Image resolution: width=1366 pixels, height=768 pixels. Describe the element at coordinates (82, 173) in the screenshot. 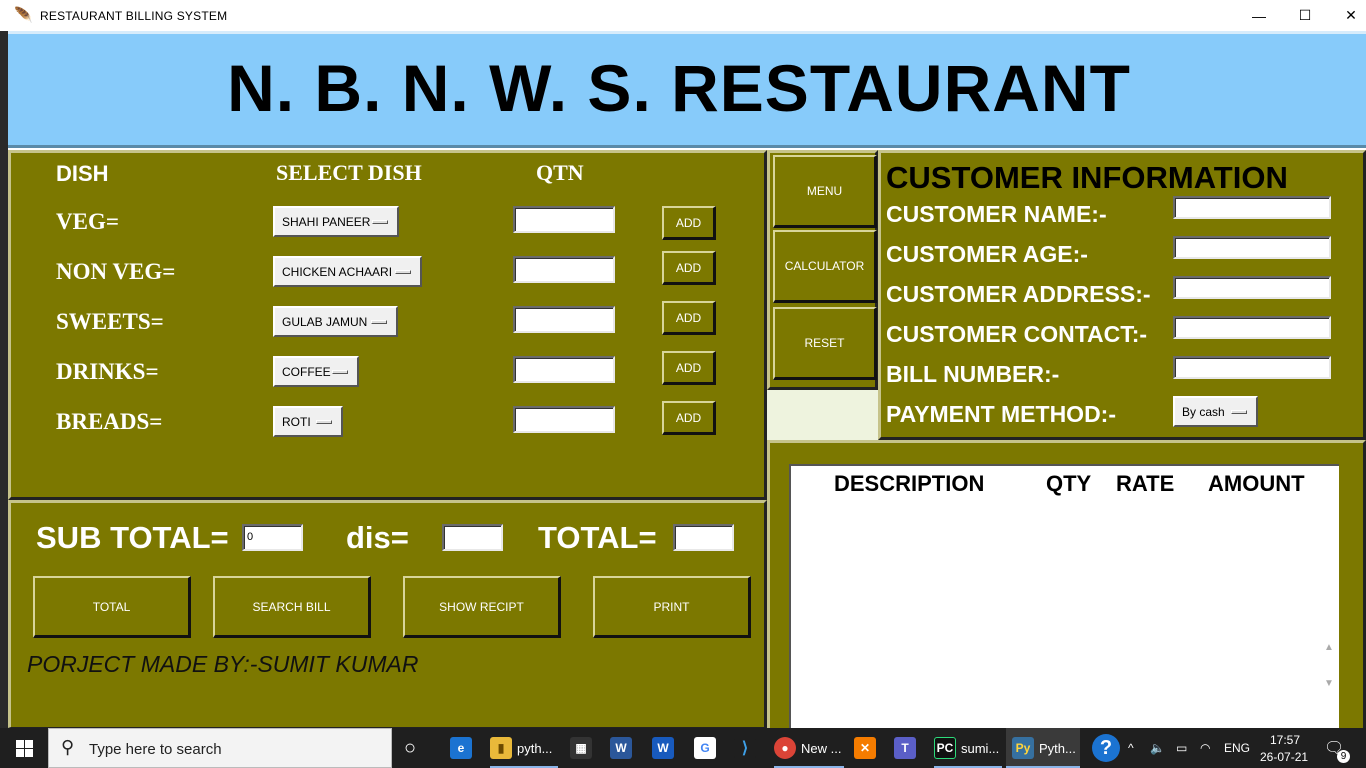

I see `col-dish-heading: DISH` at that location.